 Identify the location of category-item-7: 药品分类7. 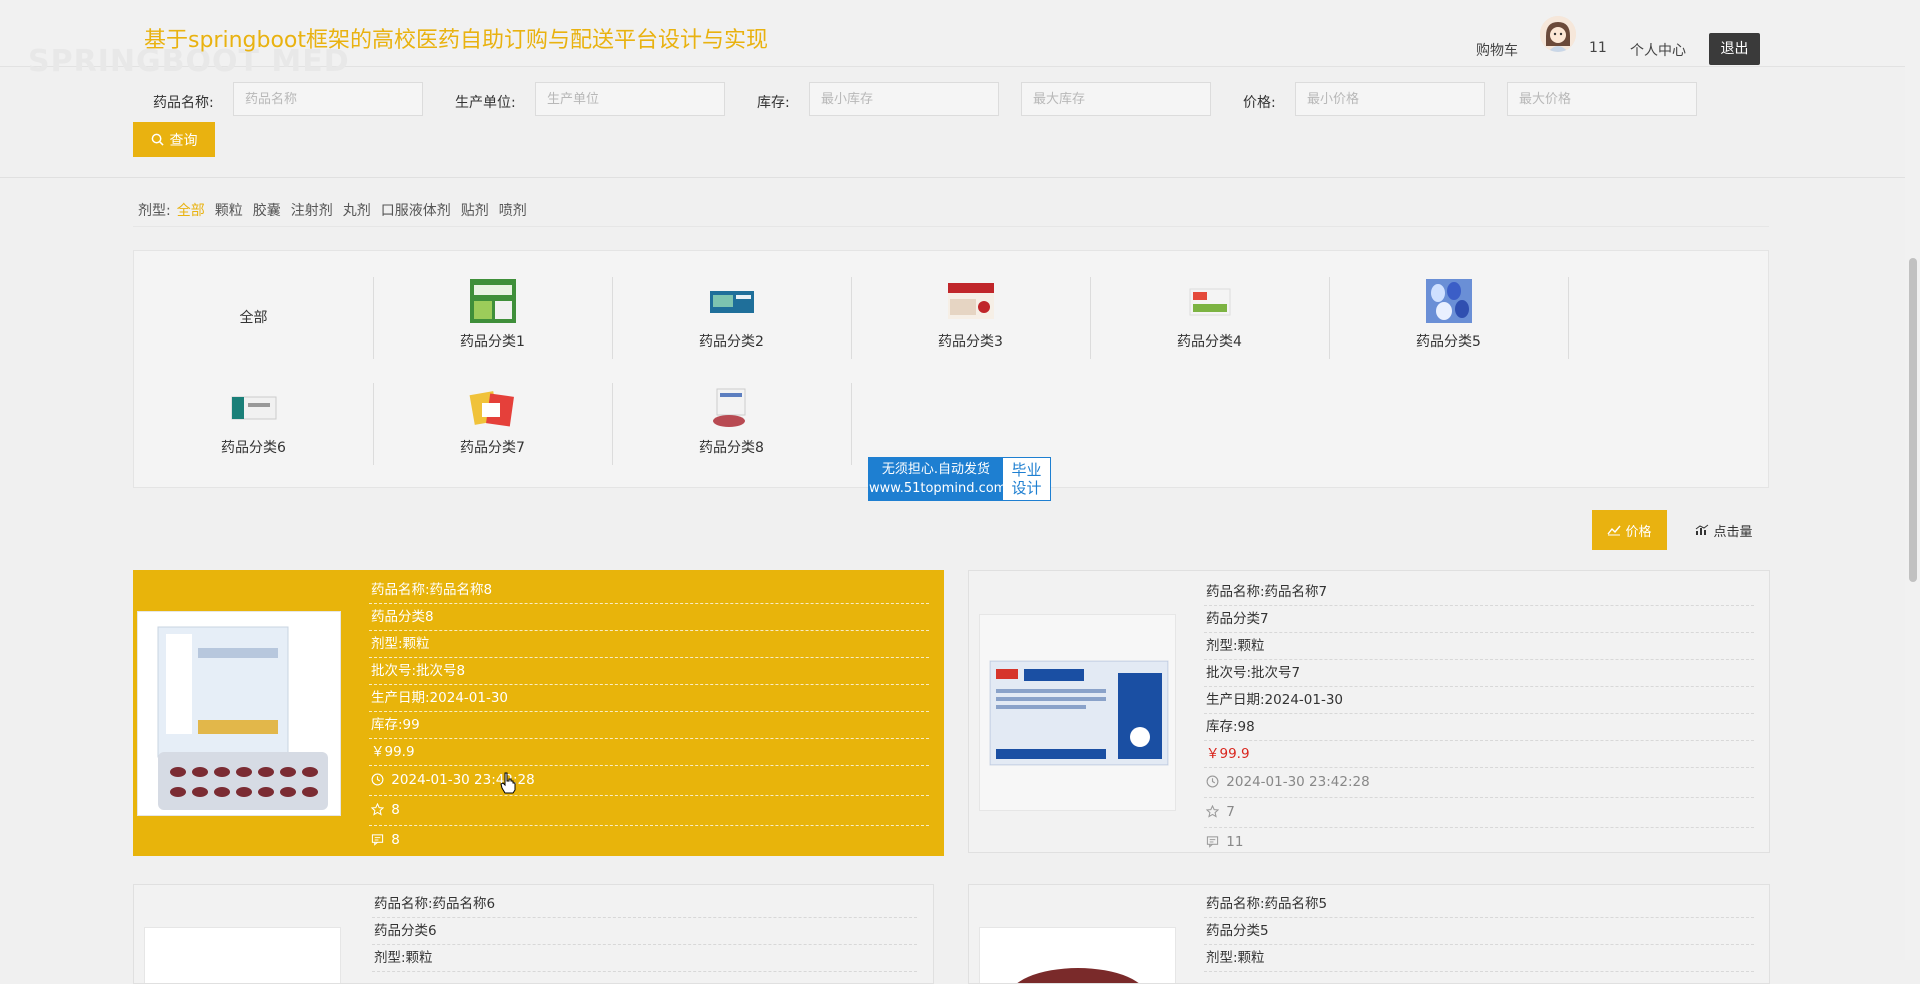
(493, 424).